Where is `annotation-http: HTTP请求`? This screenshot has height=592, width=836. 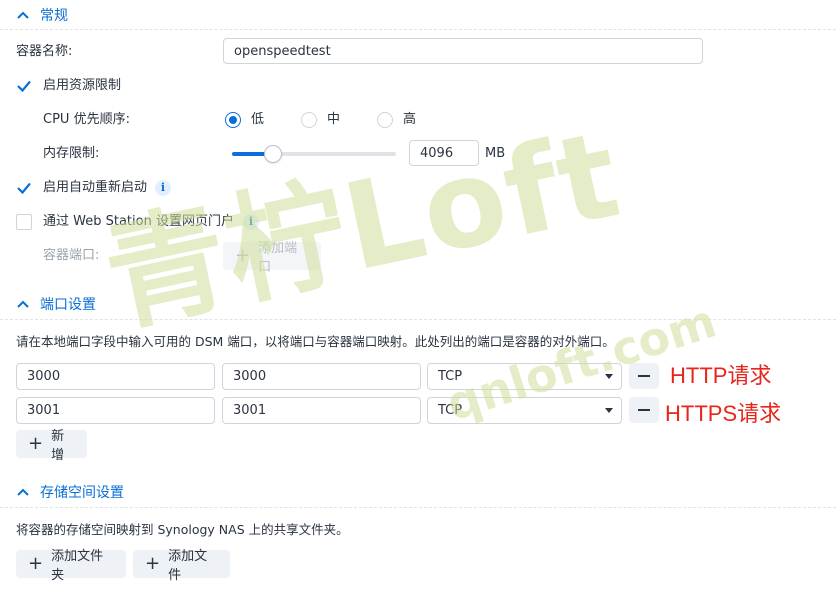
annotation-http: HTTP请求 is located at coordinates (721, 375).